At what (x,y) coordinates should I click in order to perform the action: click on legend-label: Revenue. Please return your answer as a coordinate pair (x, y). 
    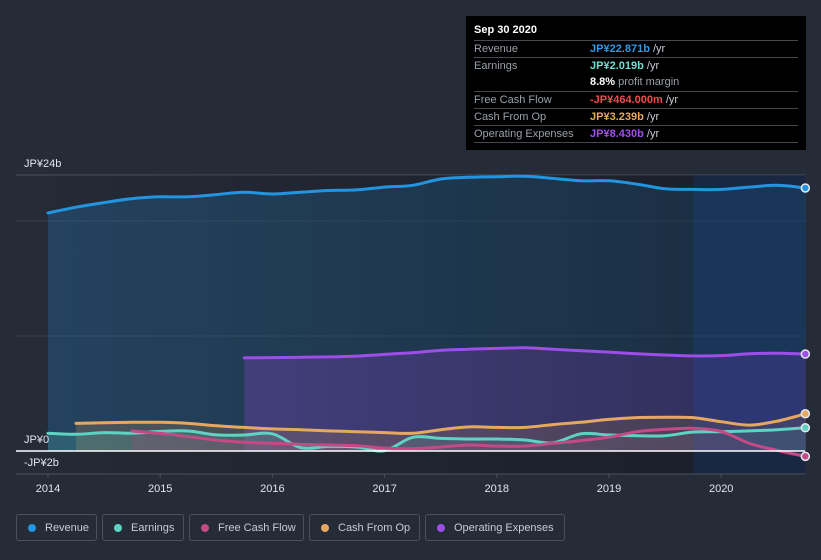
    Looking at the image, I should click on (67, 527).